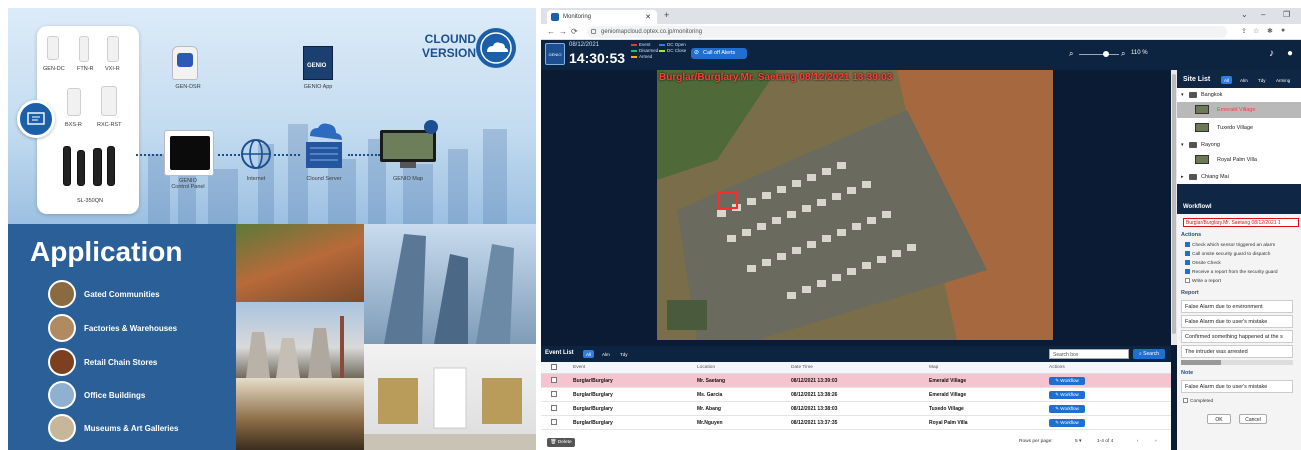 This screenshot has height=450, width=1301. I want to click on column-header: Actions, so click(1057, 367).